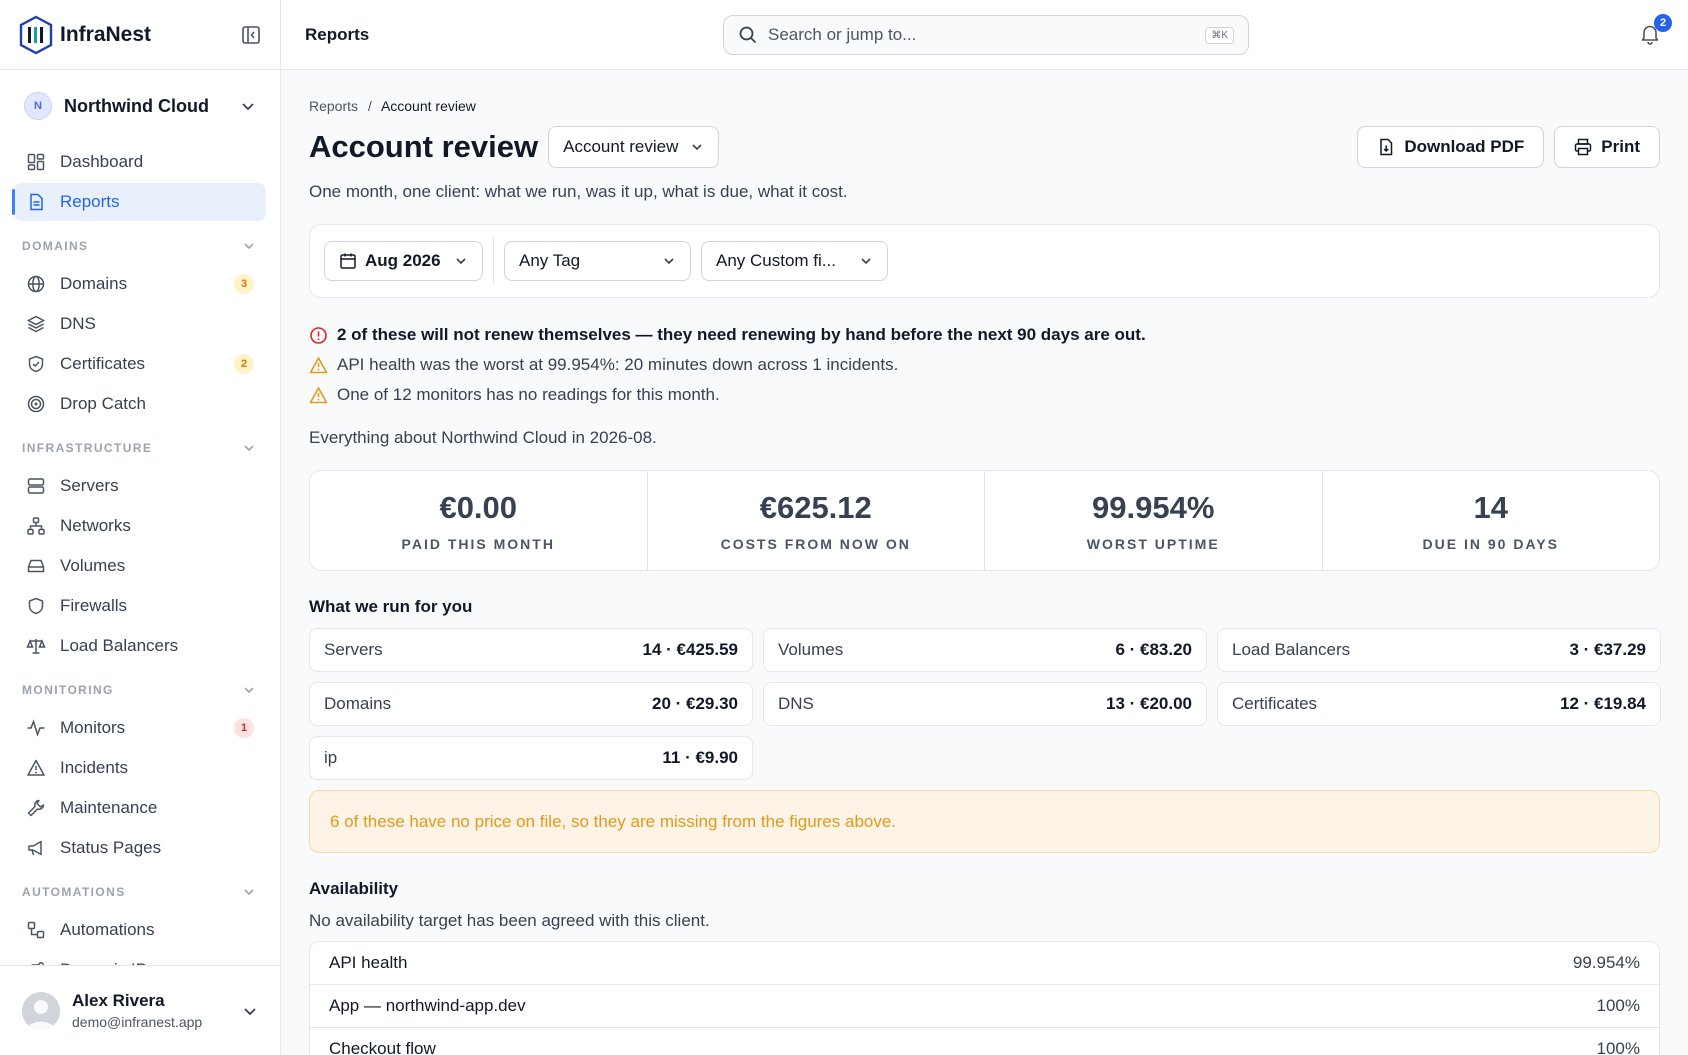  Describe the element at coordinates (748, 35) in the screenshot. I see `search-icon` at that location.